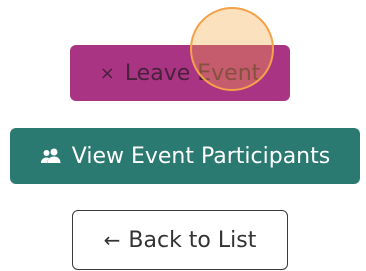 This screenshot has width=366, height=271. I want to click on users-icon, so click(51, 156).